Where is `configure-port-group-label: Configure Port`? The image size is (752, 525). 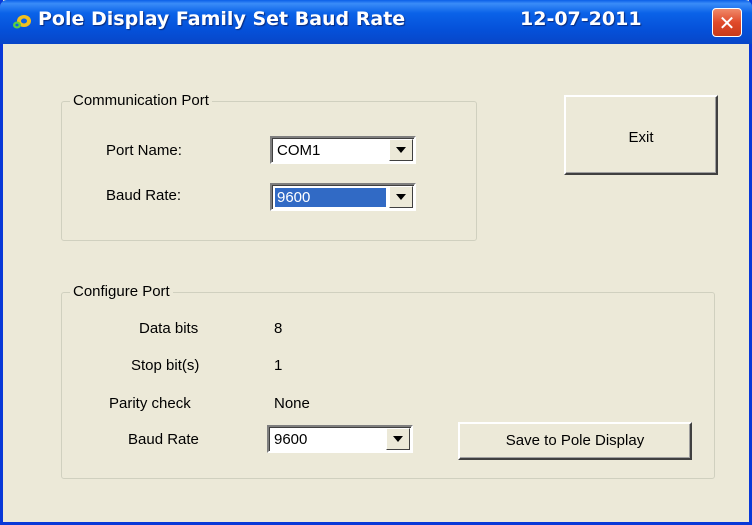 configure-port-group-label: Configure Port is located at coordinates (121, 291).